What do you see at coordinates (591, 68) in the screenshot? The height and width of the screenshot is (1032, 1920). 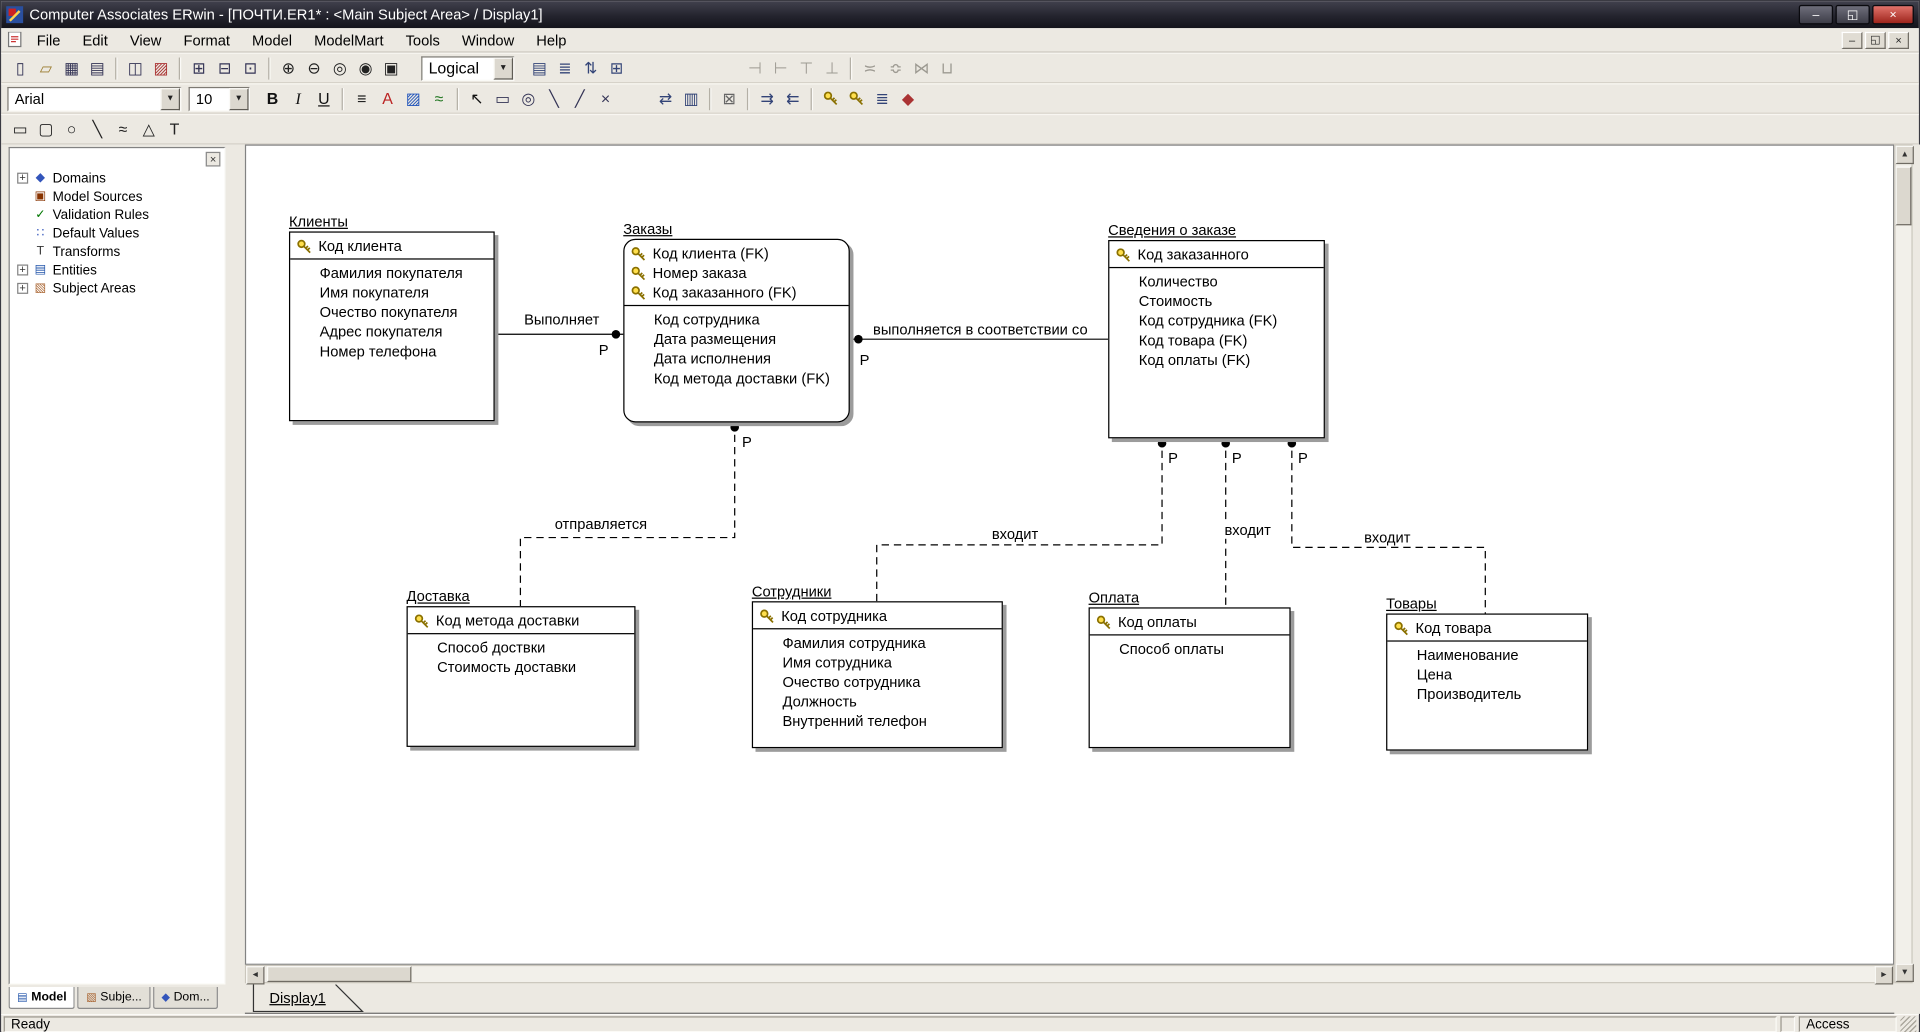 I see `sort-order-icon: ⇅` at bounding box center [591, 68].